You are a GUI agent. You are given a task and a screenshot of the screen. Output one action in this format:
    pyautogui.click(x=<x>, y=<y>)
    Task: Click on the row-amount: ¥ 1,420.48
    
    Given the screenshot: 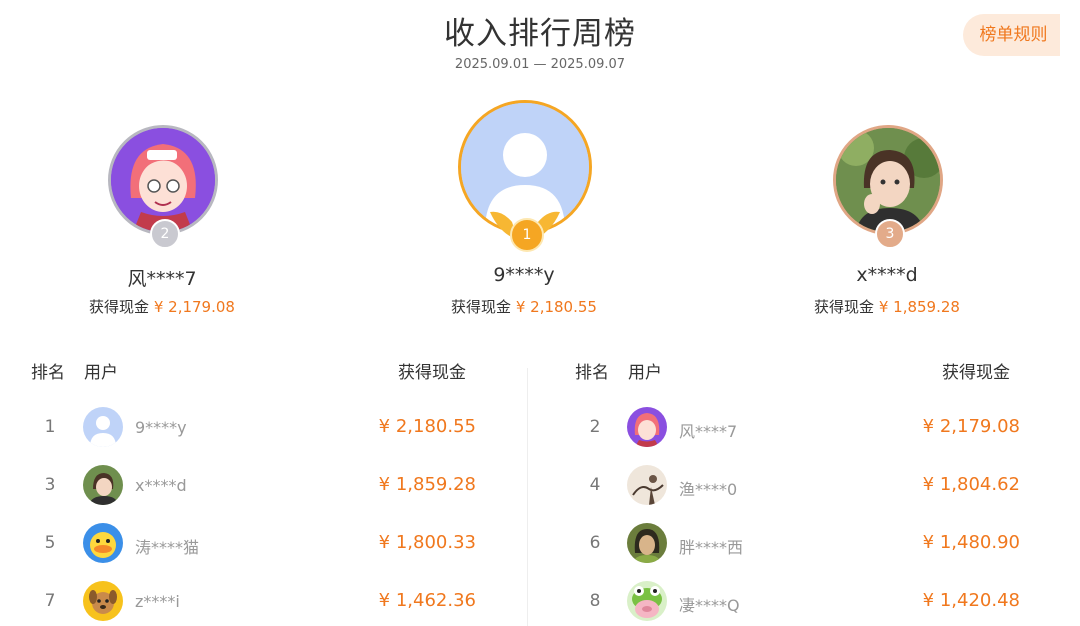 What is the action you would take?
    pyautogui.click(x=971, y=600)
    